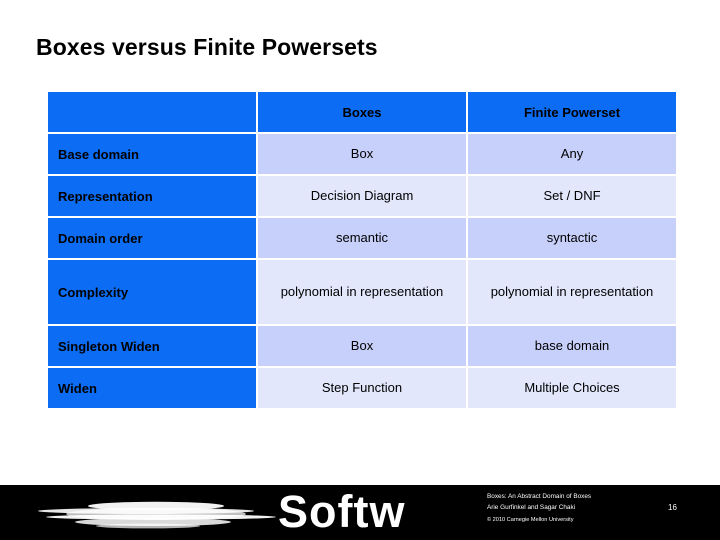 This screenshot has width=720, height=540. Describe the element at coordinates (342, 511) in the screenshot. I see `institute-logo-wordmark: Softw` at that location.